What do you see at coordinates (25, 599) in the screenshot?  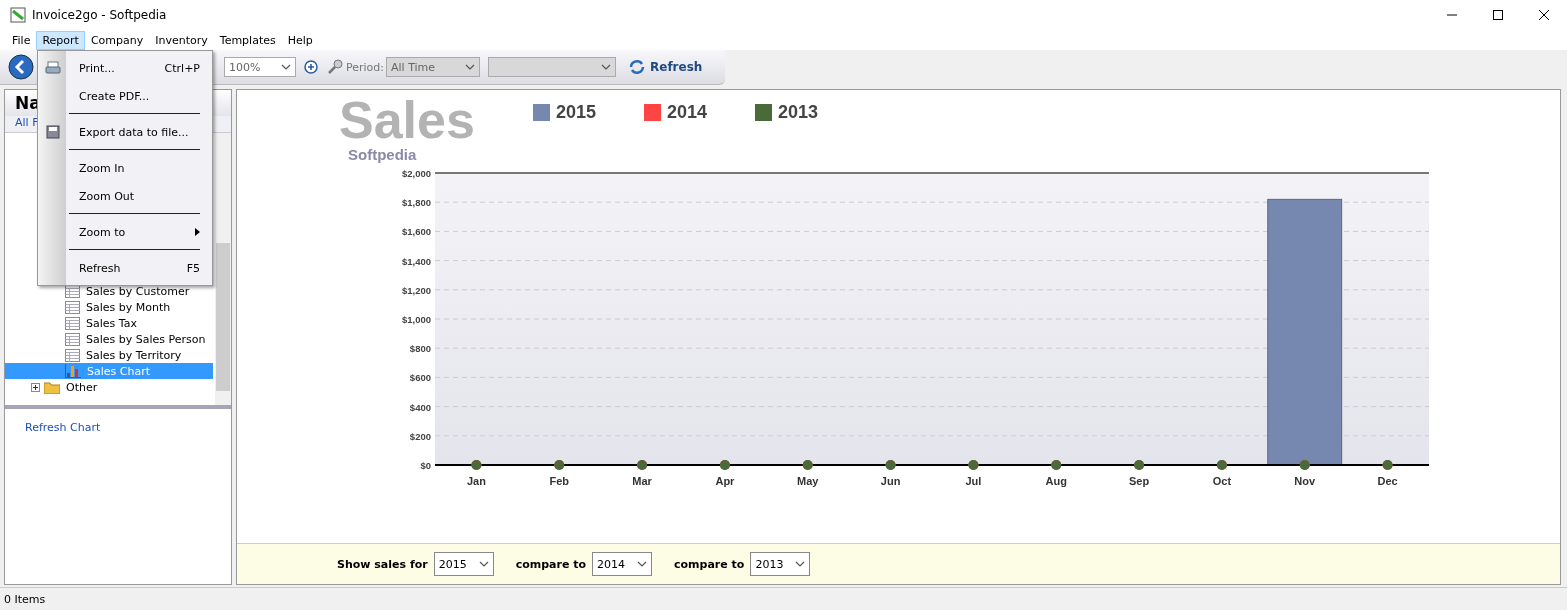 I see `status-text: 0 Items` at bounding box center [25, 599].